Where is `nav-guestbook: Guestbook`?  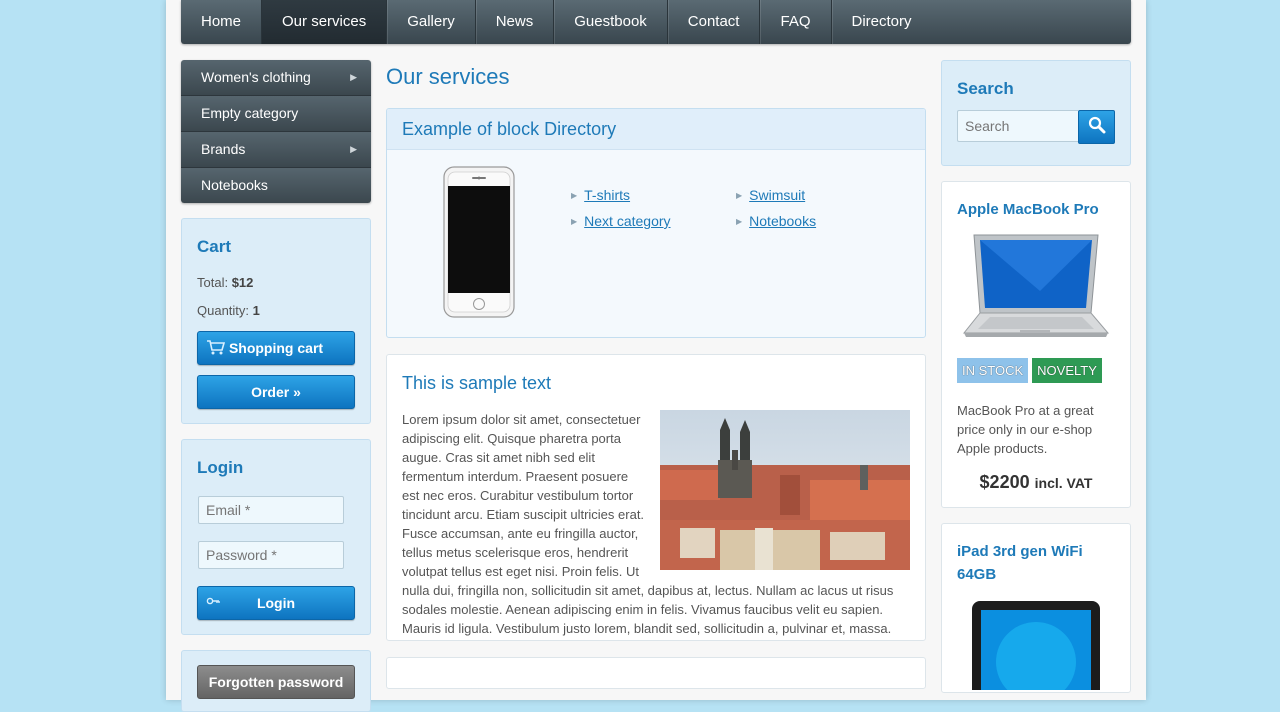 nav-guestbook: Guestbook is located at coordinates (611, 22).